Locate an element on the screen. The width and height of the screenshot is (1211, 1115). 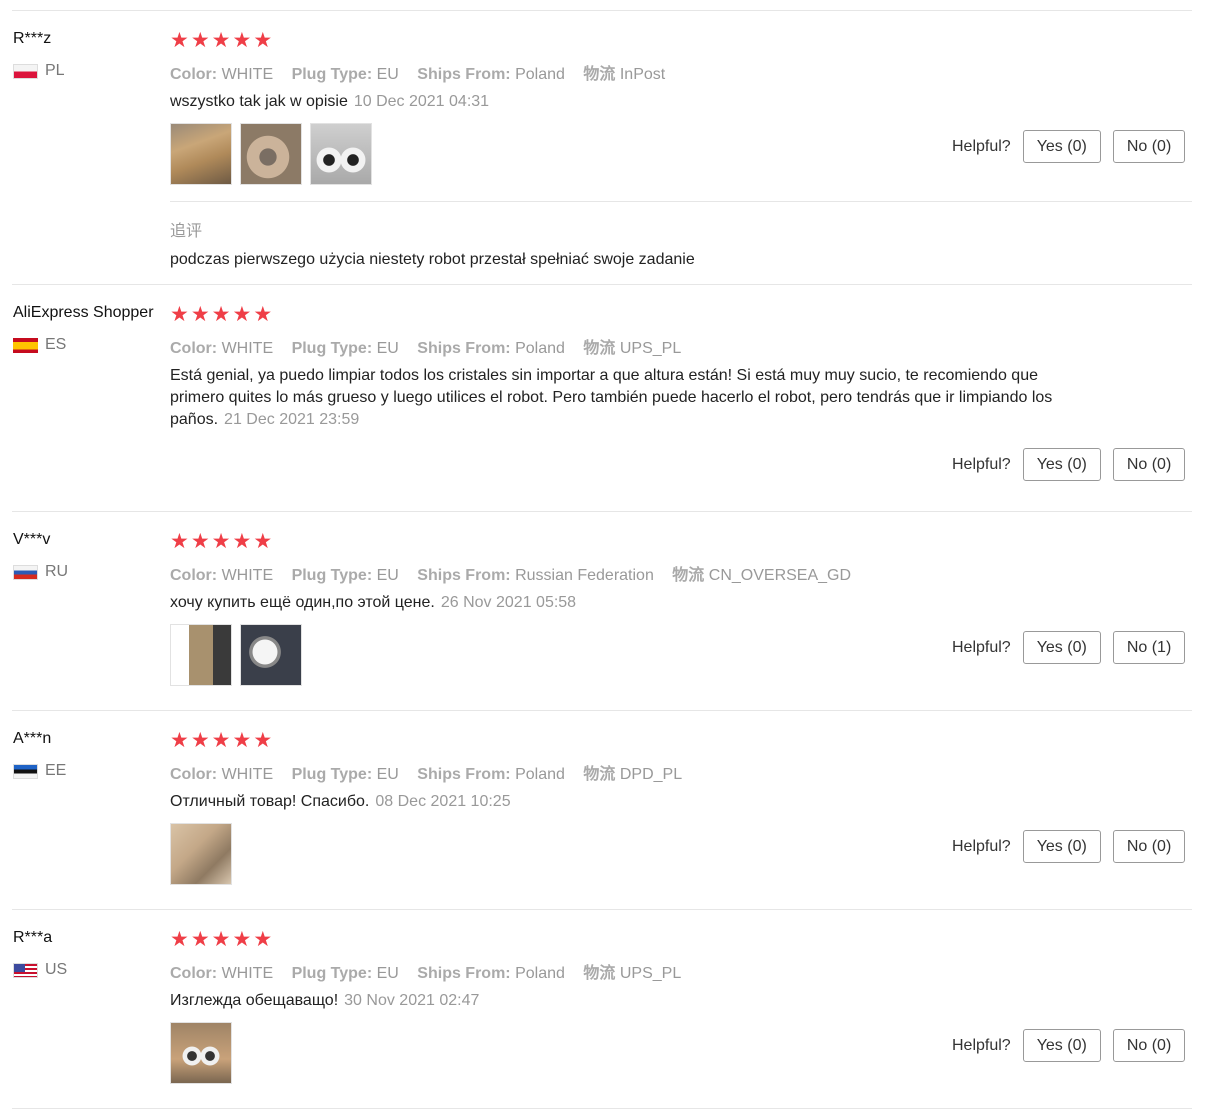
reviewer-name: V***v is located at coordinates (32, 539).